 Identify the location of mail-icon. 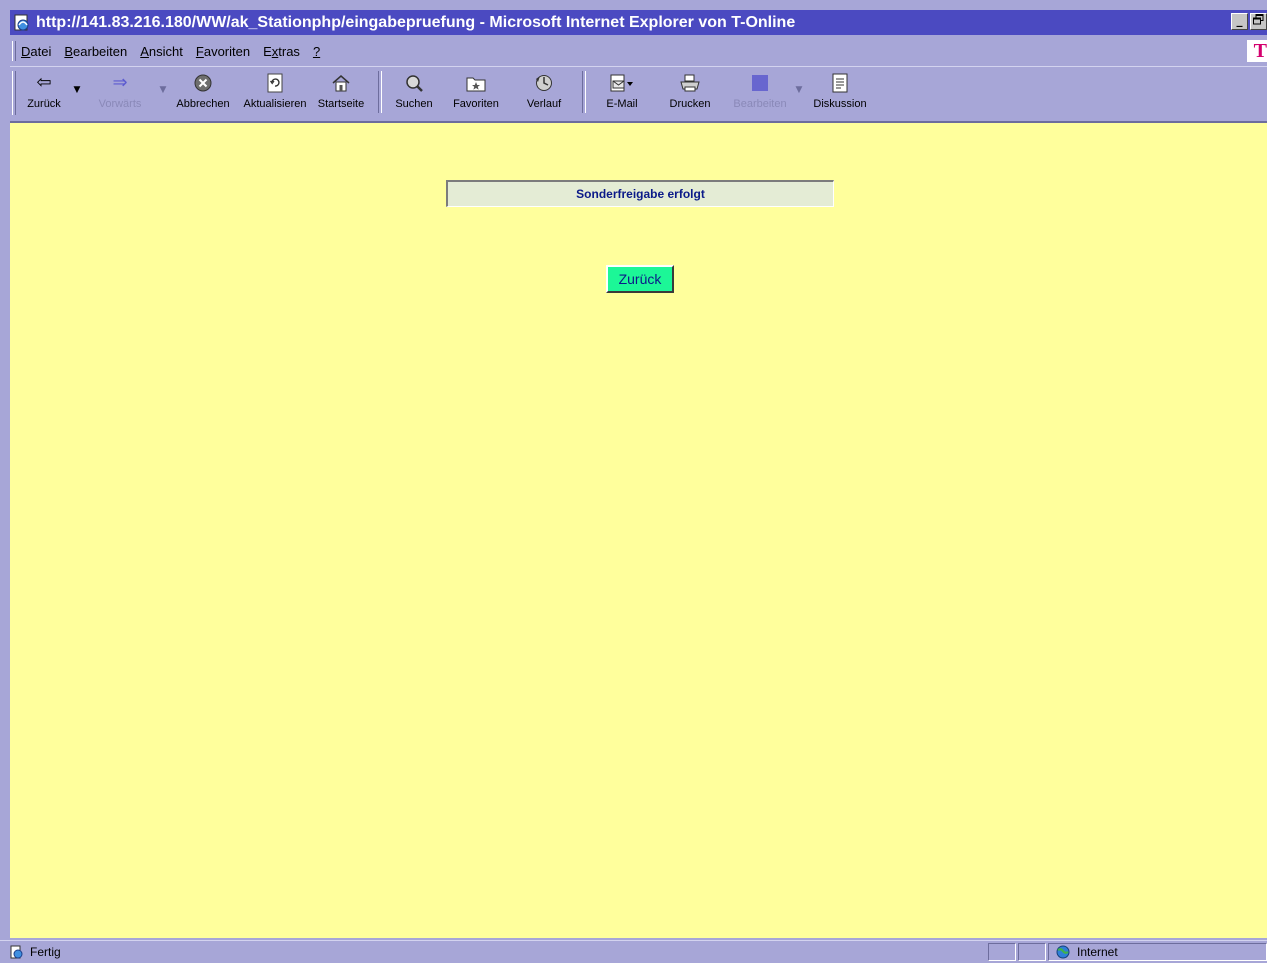
(622, 83).